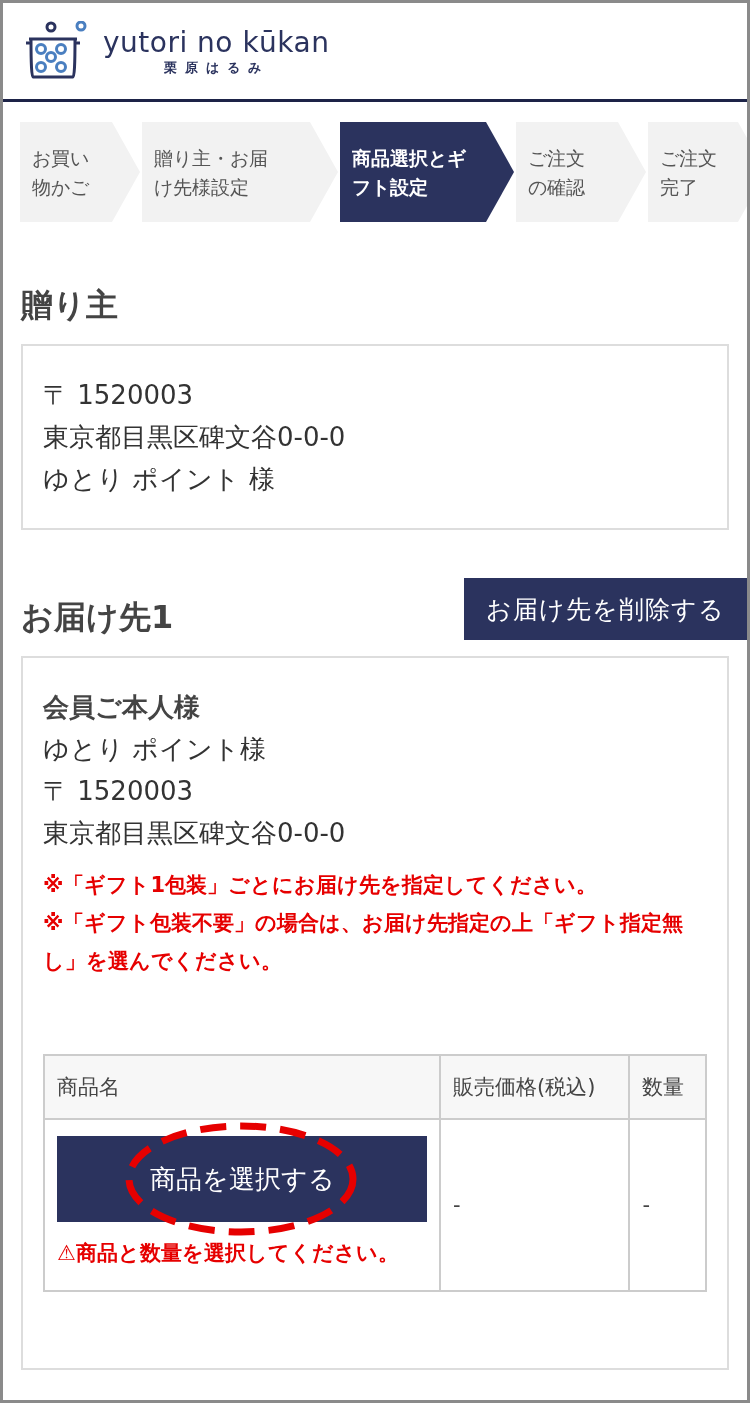 This screenshot has width=750, height=1403. What do you see at coordinates (159, 479) in the screenshot?
I see `address-line: ゆとり ポイント 様` at bounding box center [159, 479].